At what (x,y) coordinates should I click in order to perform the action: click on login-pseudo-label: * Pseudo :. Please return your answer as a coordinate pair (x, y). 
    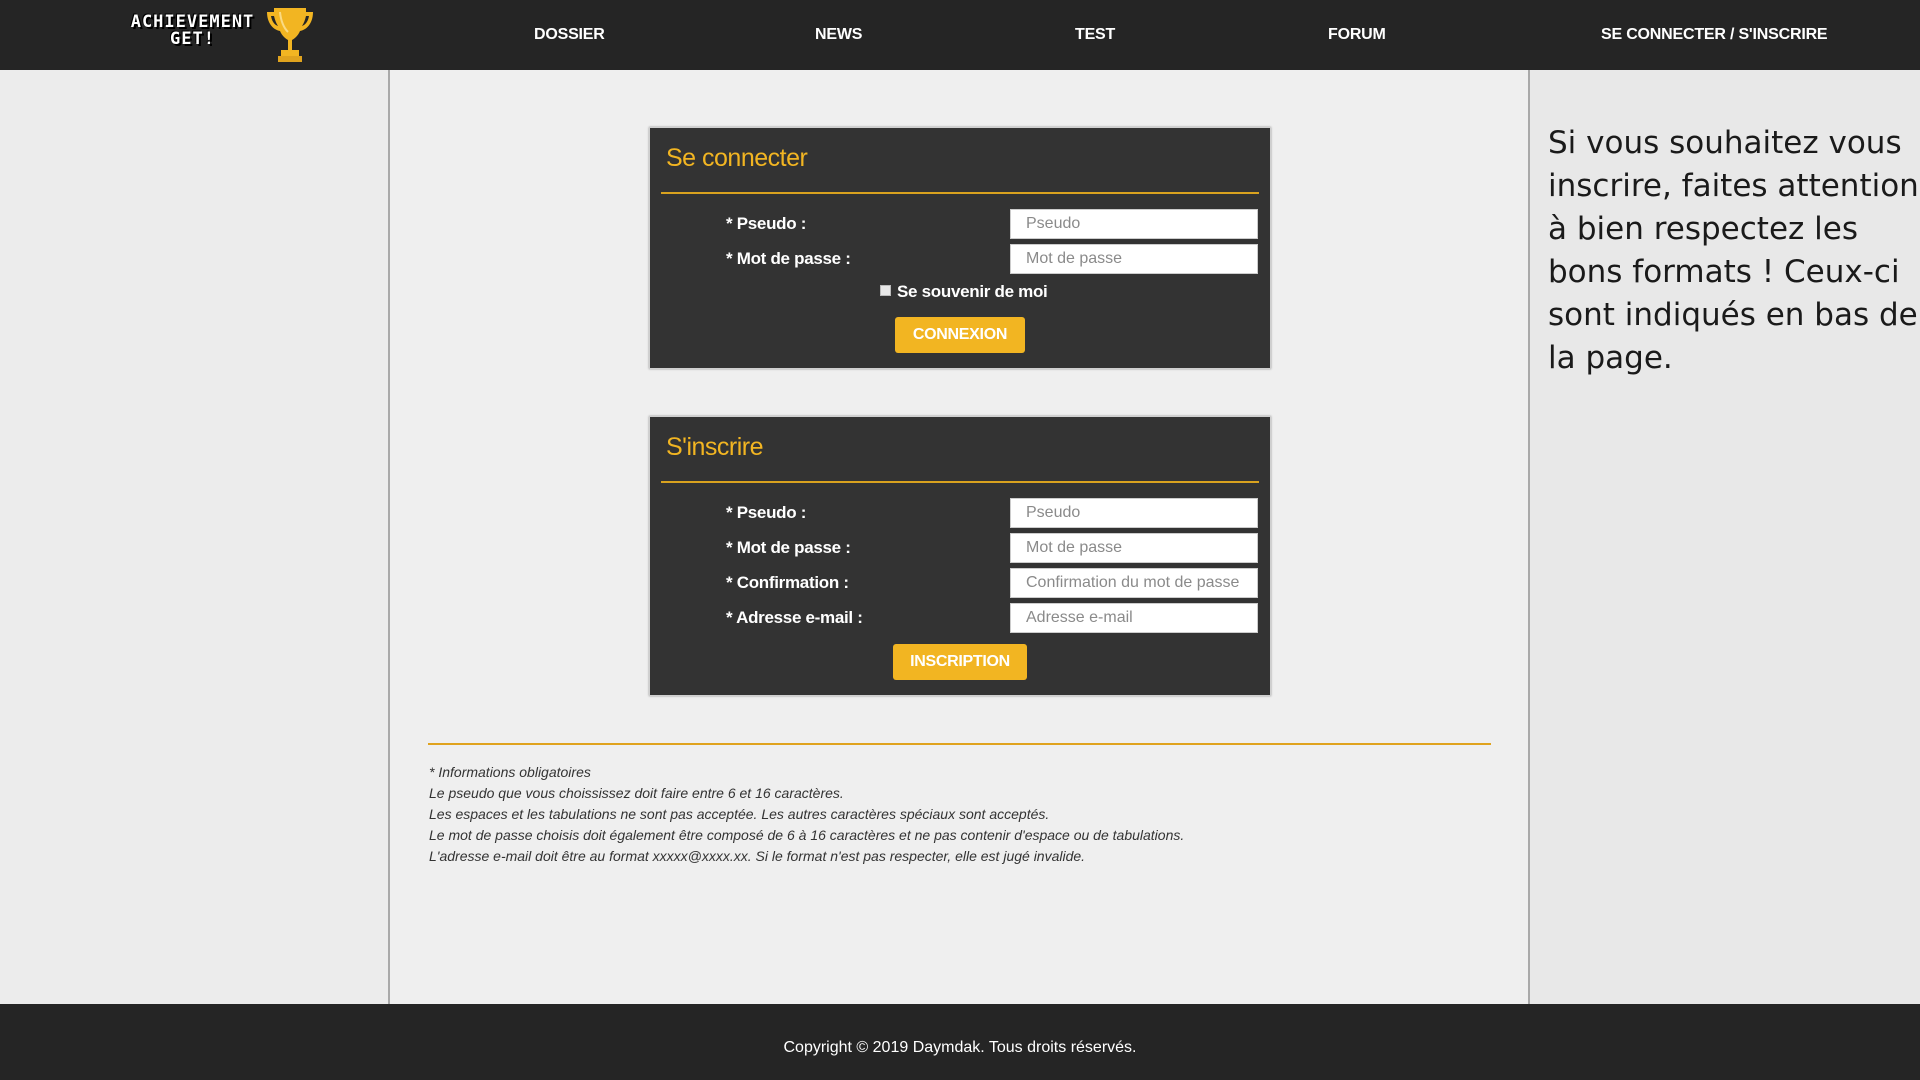
    Looking at the image, I should click on (766, 223).